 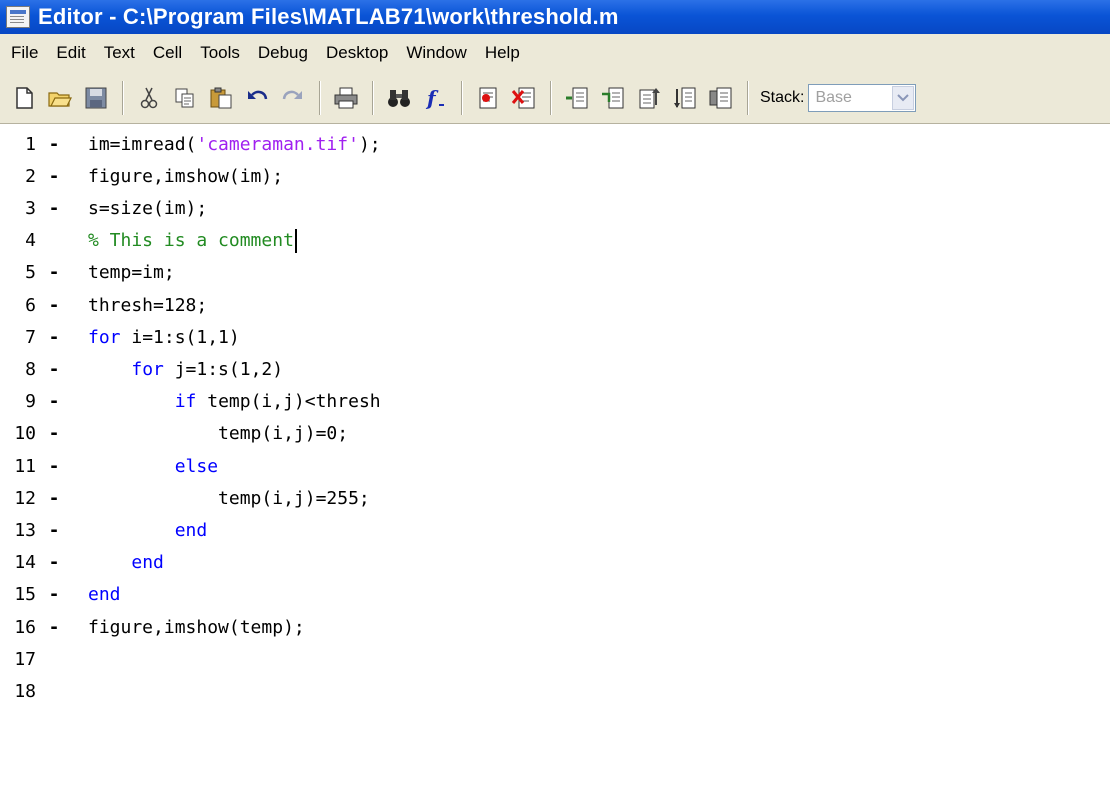 What do you see at coordinates (555, 530) in the screenshot?
I see `code-line: 13- end` at bounding box center [555, 530].